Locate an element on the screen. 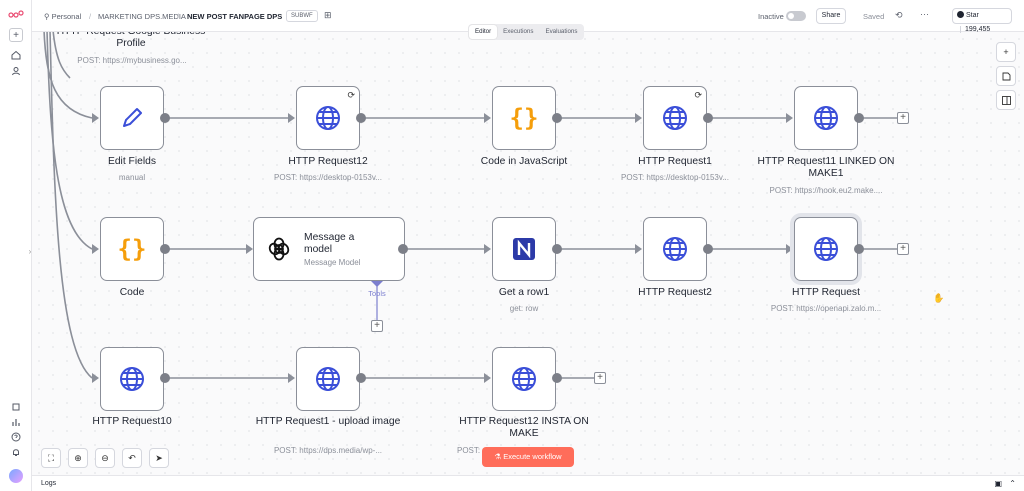 This screenshot has height=491, width=1024. workflow-tag: SUBWF is located at coordinates (302, 16).